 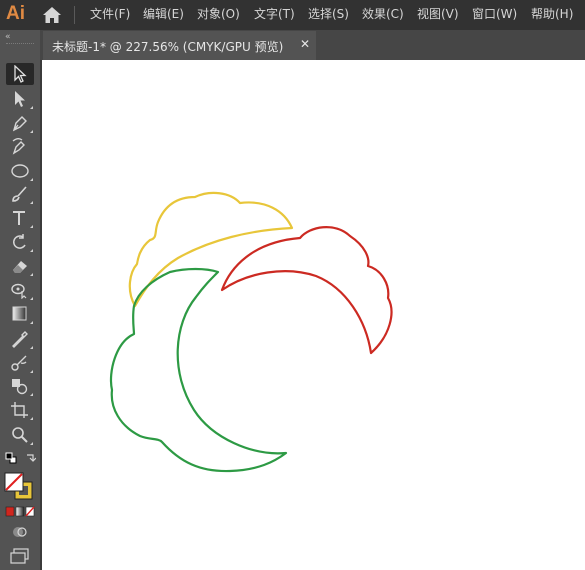 What do you see at coordinates (20, 487) in the screenshot?
I see `fill-stroke-swatch-icon` at bounding box center [20, 487].